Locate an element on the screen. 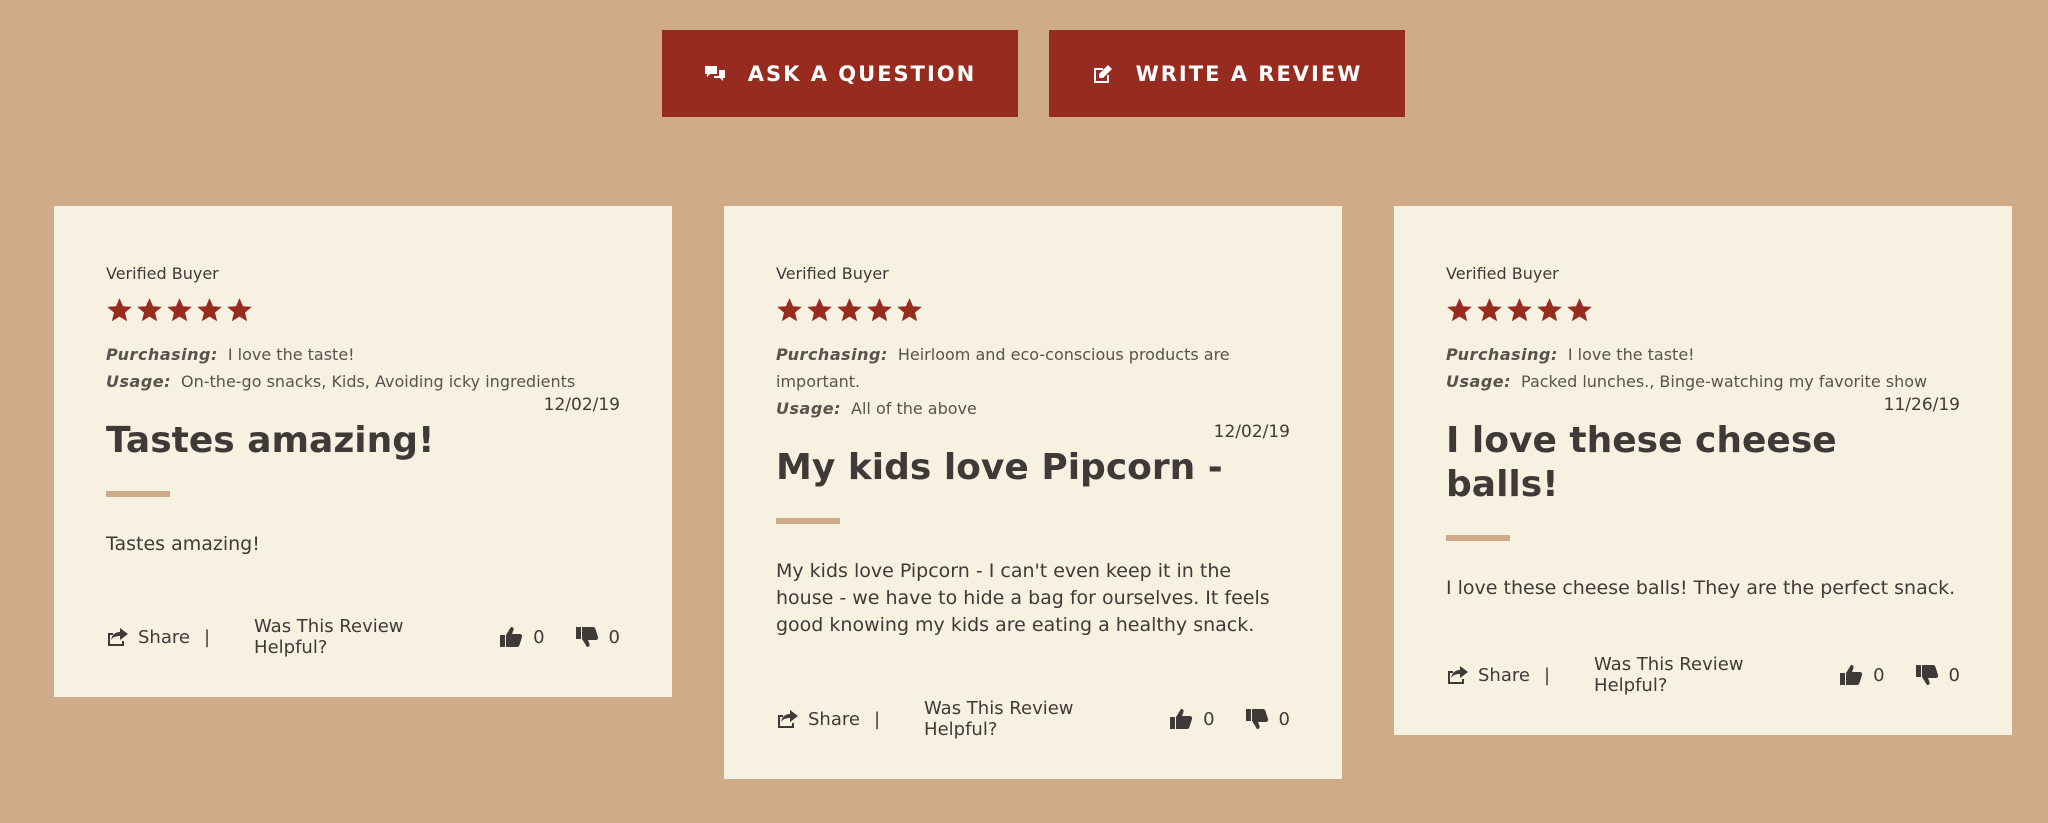 The height and width of the screenshot is (823, 2048). edit-icon is located at coordinates (1102, 73).